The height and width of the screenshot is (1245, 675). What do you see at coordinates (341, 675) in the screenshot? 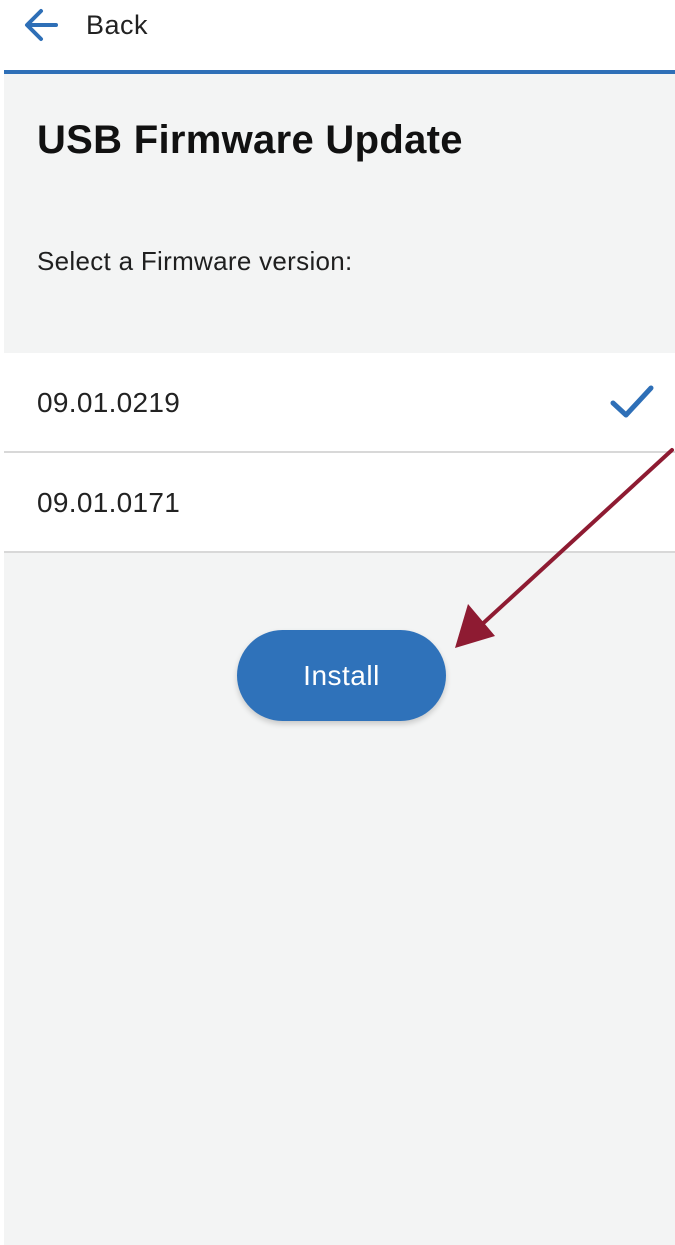
I see `install-button: Install` at bounding box center [341, 675].